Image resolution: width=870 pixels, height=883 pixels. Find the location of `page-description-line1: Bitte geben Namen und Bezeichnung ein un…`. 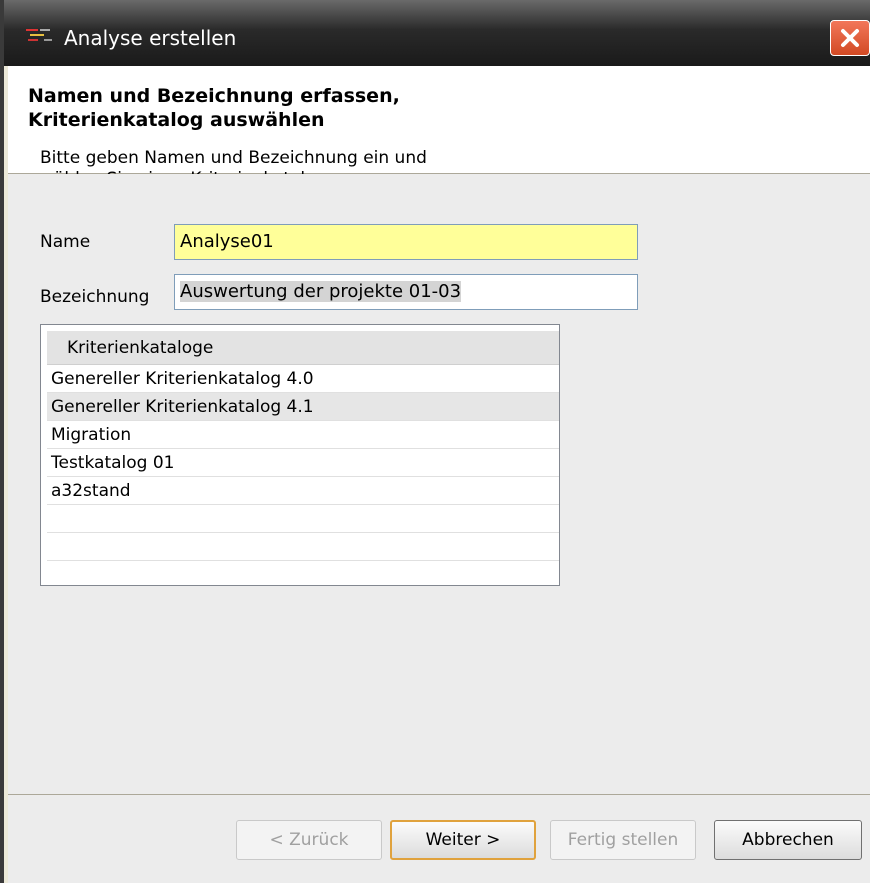

page-description-line1: Bitte geben Namen und Bezeichnung ein un… is located at coordinates (233, 158).